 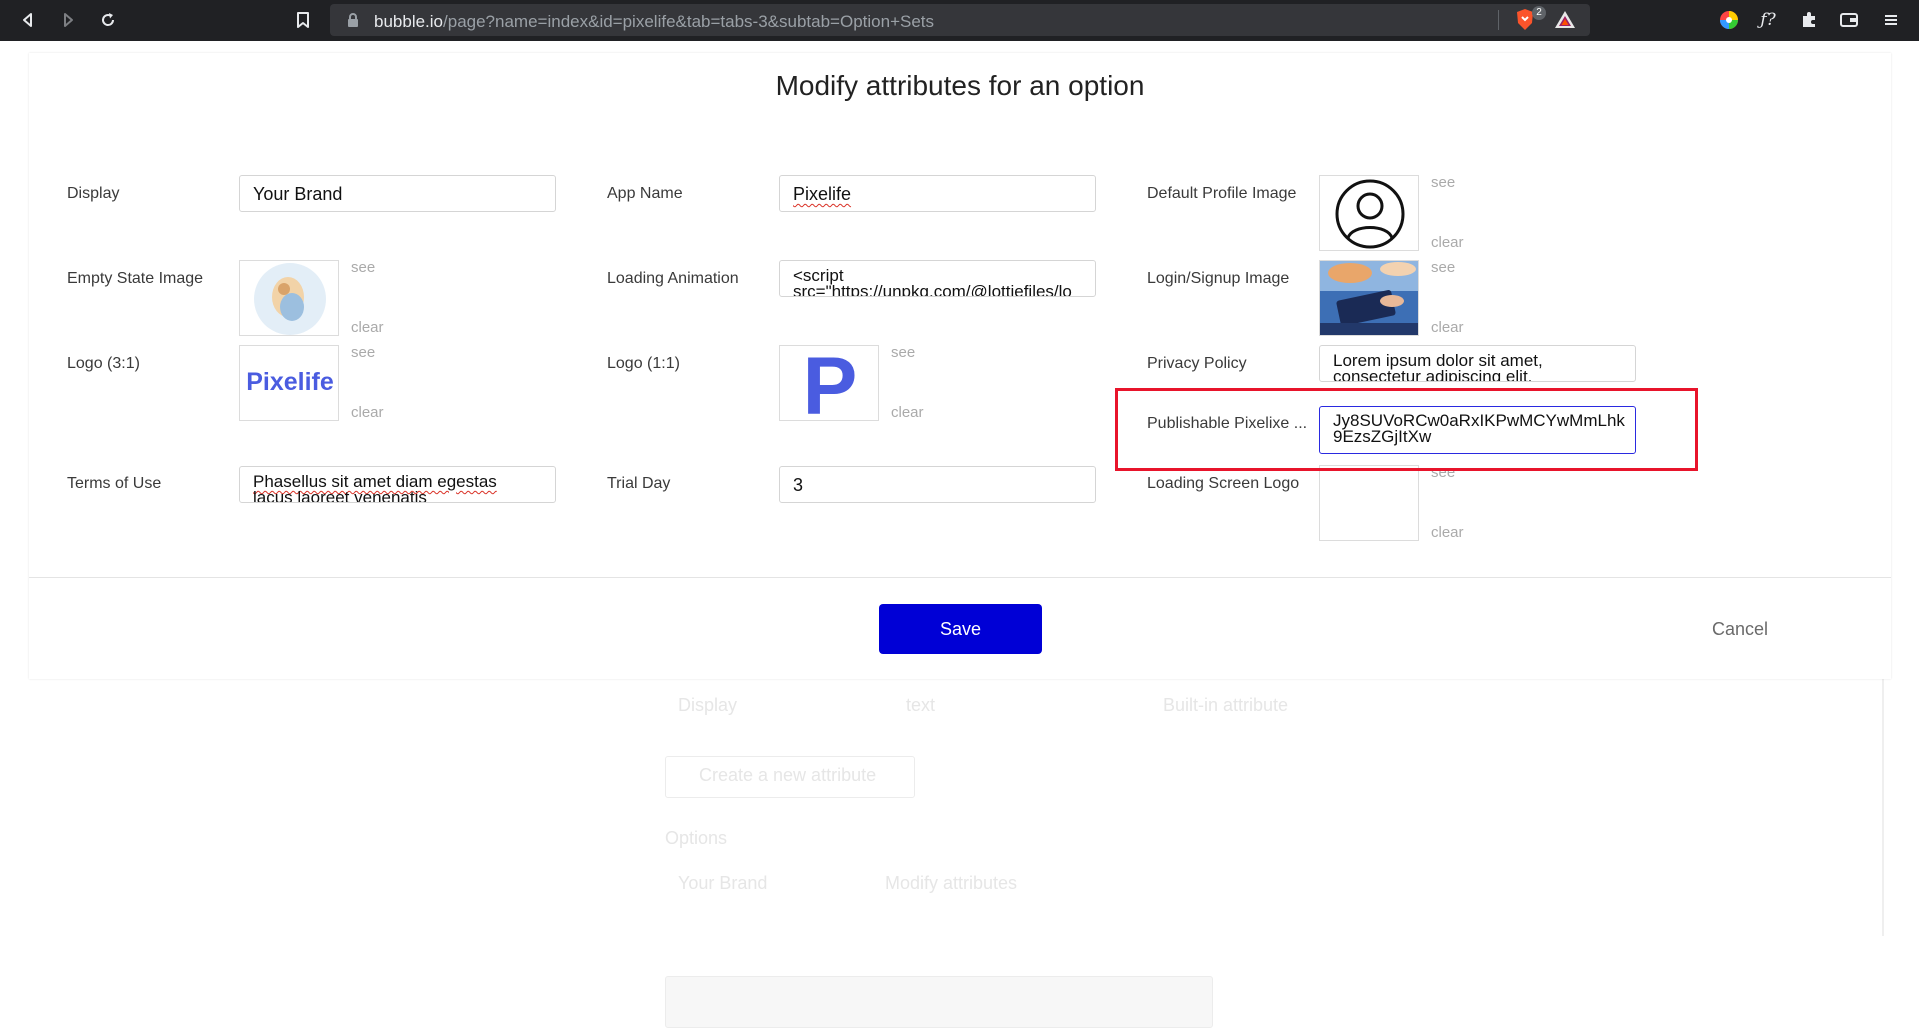 I want to click on logo-3-1-label: Logo (3:1), so click(x=103, y=363).